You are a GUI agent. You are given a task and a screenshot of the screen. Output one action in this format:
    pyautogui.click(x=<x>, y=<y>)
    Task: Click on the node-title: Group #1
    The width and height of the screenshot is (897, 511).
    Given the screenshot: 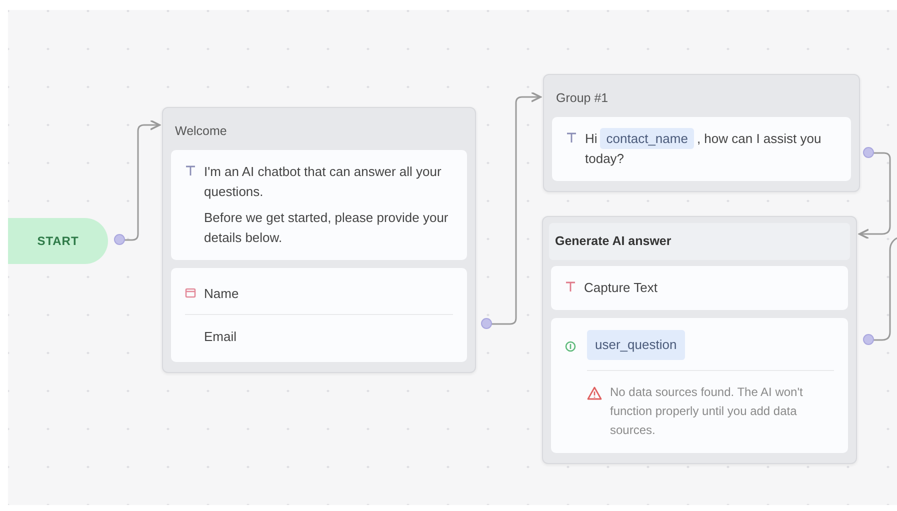 What is the action you would take?
    pyautogui.click(x=582, y=98)
    